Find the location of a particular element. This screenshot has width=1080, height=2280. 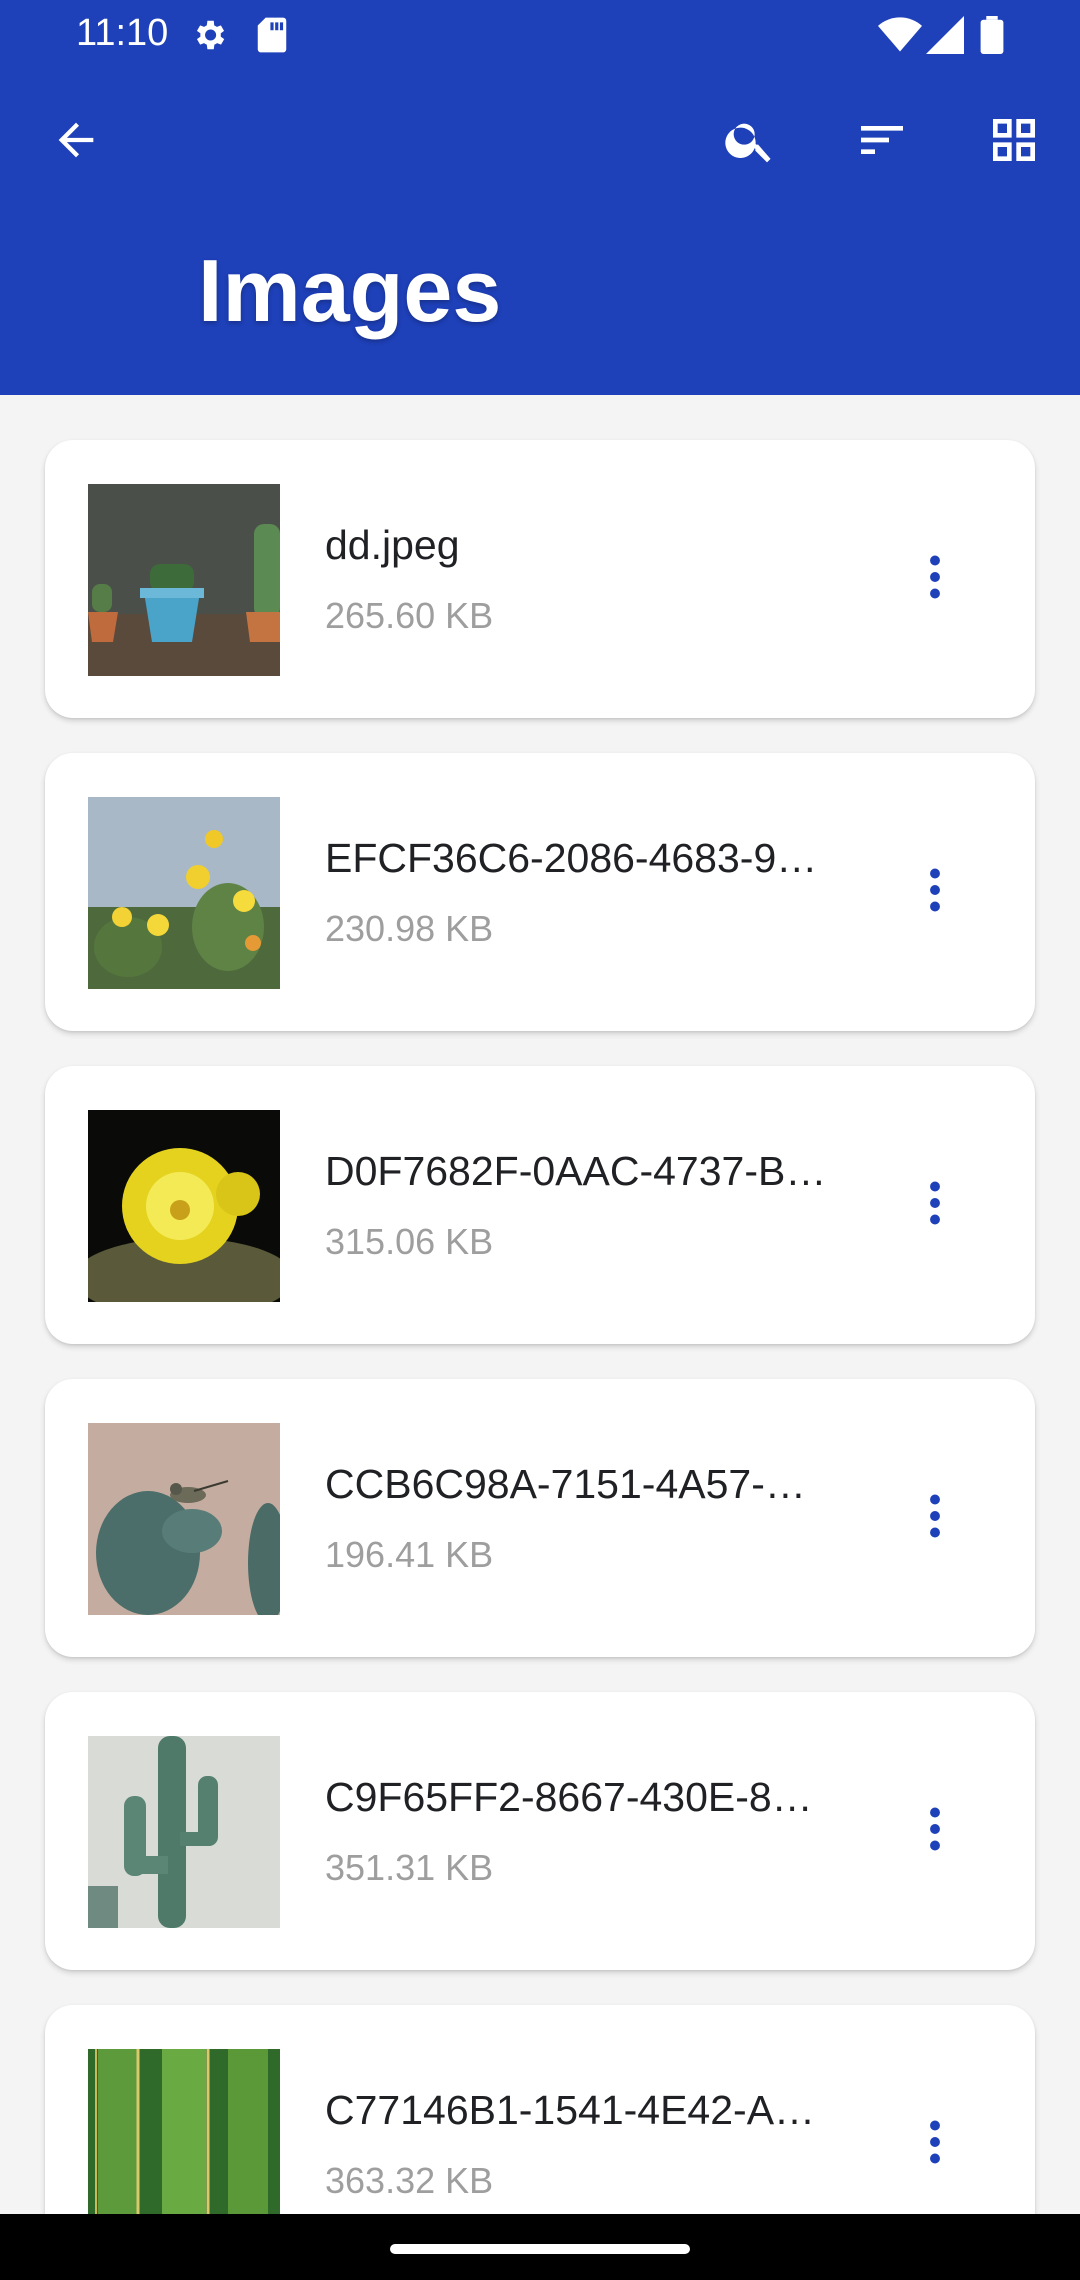

file-size: 196.41 KB is located at coordinates (409, 1554).